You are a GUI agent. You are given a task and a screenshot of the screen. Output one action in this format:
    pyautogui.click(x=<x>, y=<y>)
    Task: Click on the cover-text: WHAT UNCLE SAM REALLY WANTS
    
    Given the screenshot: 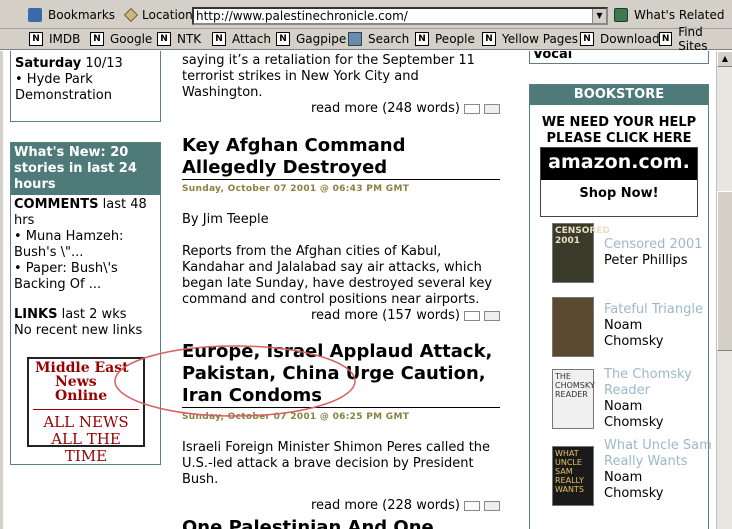 What is the action you would take?
    pyautogui.click(x=569, y=471)
    